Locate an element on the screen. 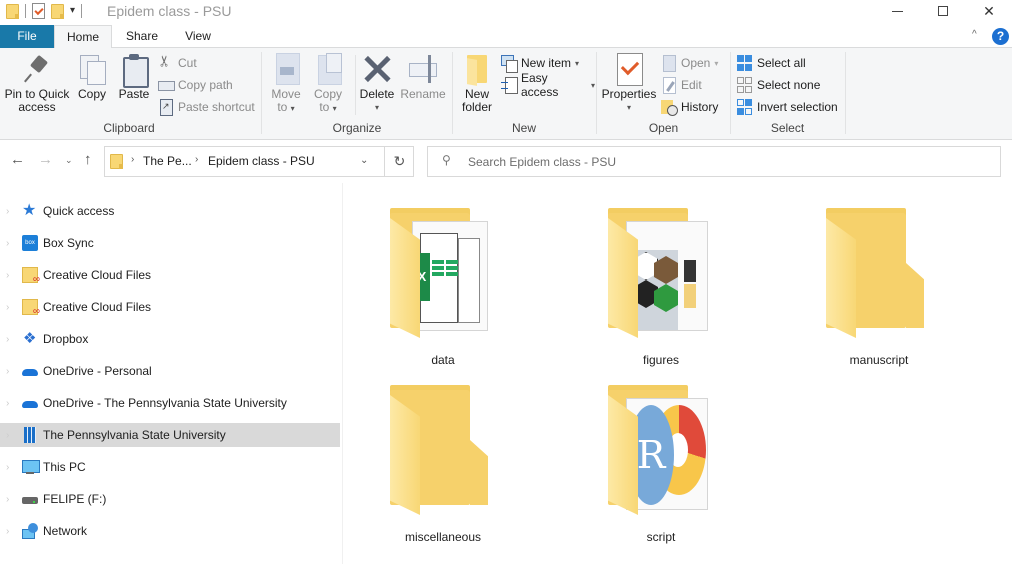  folder-item-data: X data is located at coordinates (443, 277).